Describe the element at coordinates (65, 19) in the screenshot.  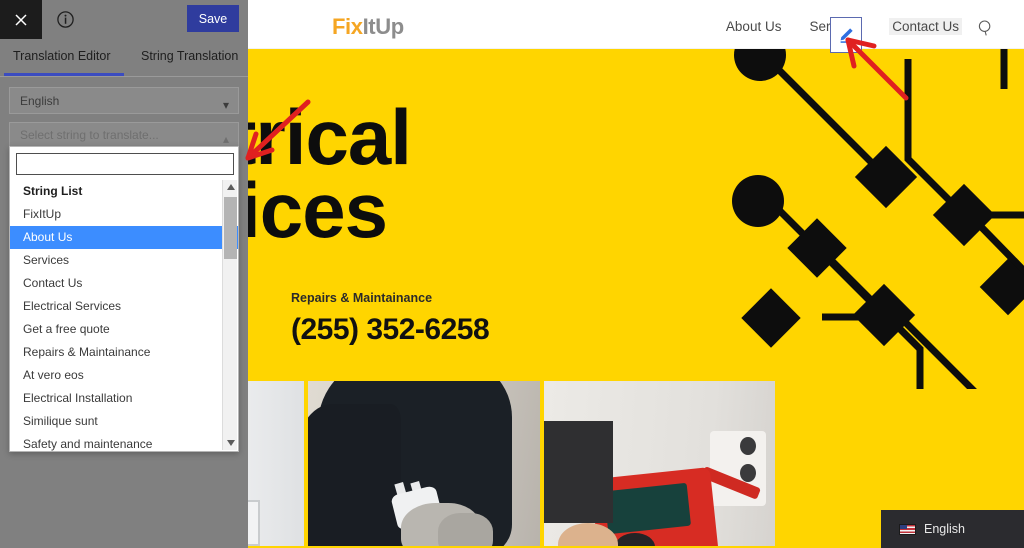
I see `info-icon` at that location.